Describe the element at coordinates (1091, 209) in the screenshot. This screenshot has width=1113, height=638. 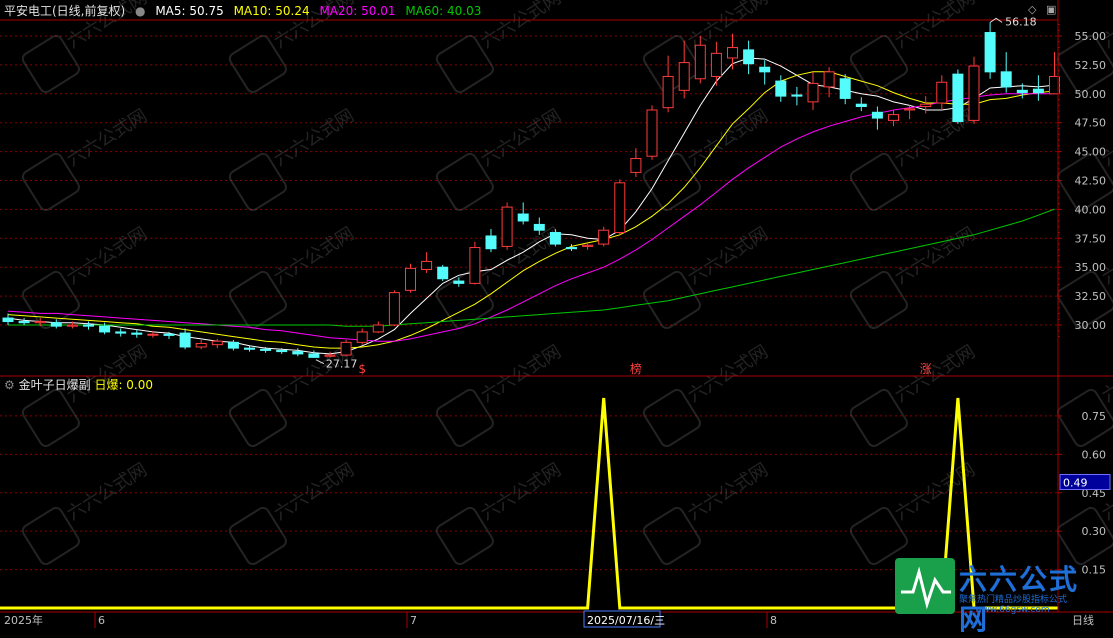
I see `price-tick-label: 40.00` at that location.